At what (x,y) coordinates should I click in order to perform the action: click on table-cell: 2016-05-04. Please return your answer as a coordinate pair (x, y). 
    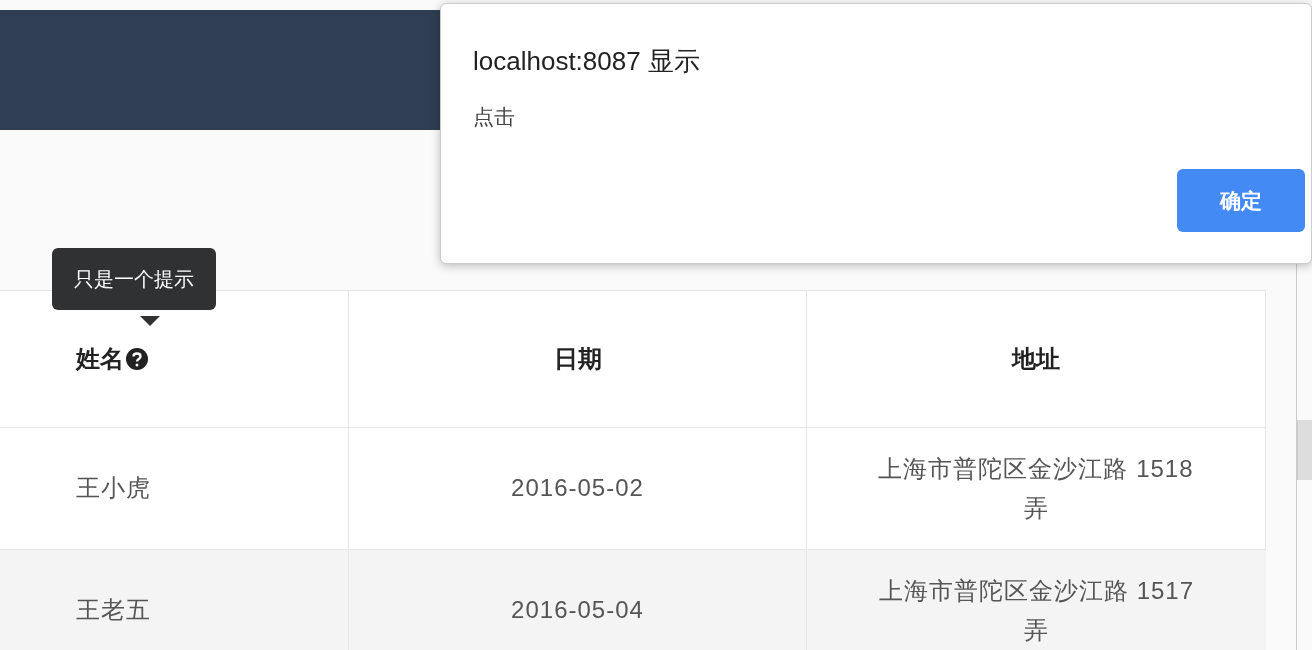
    Looking at the image, I should click on (578, 600).